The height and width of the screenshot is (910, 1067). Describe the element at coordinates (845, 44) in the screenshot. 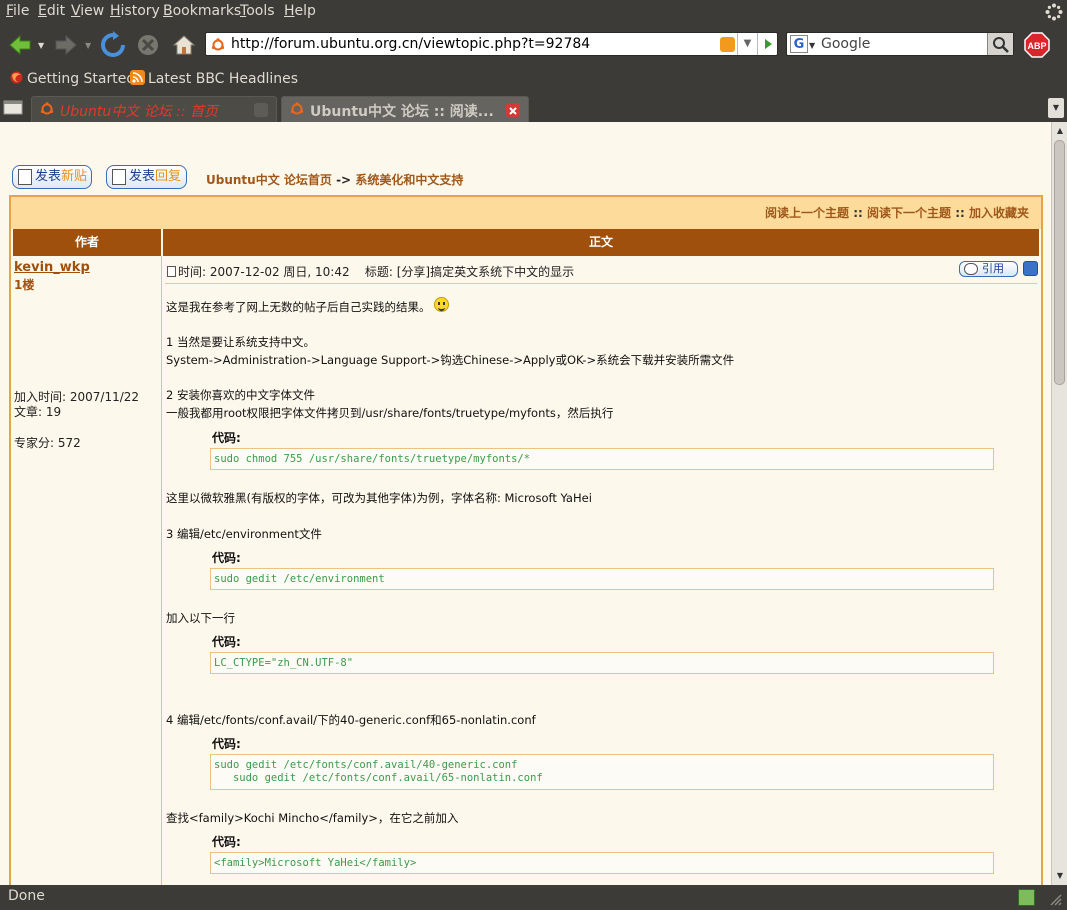

I see `search-input: Google` at that location.